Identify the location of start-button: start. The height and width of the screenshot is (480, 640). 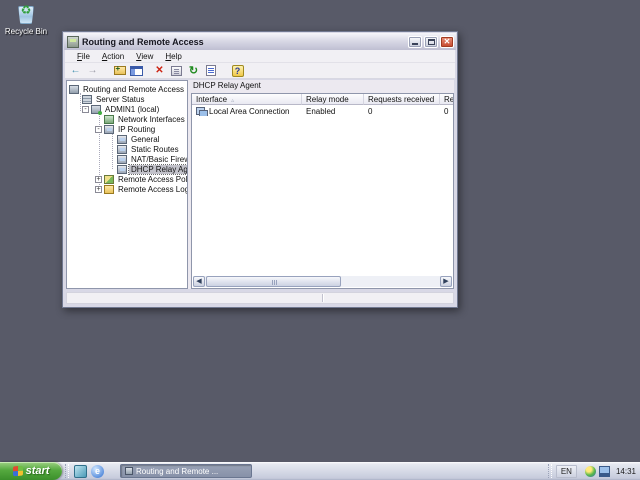
(31, 471).